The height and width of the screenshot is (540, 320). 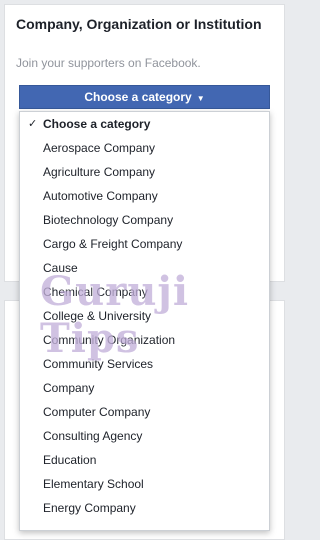 I want to click on option-label: Education, so click(x=70, y=460).